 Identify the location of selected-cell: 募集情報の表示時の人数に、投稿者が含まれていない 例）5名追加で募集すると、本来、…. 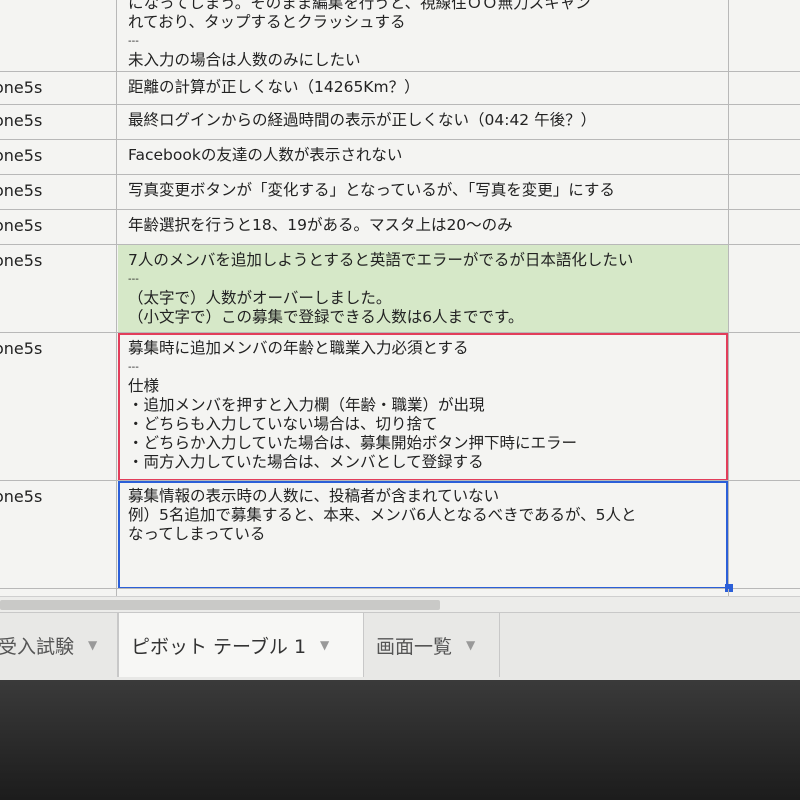
(423, 535).